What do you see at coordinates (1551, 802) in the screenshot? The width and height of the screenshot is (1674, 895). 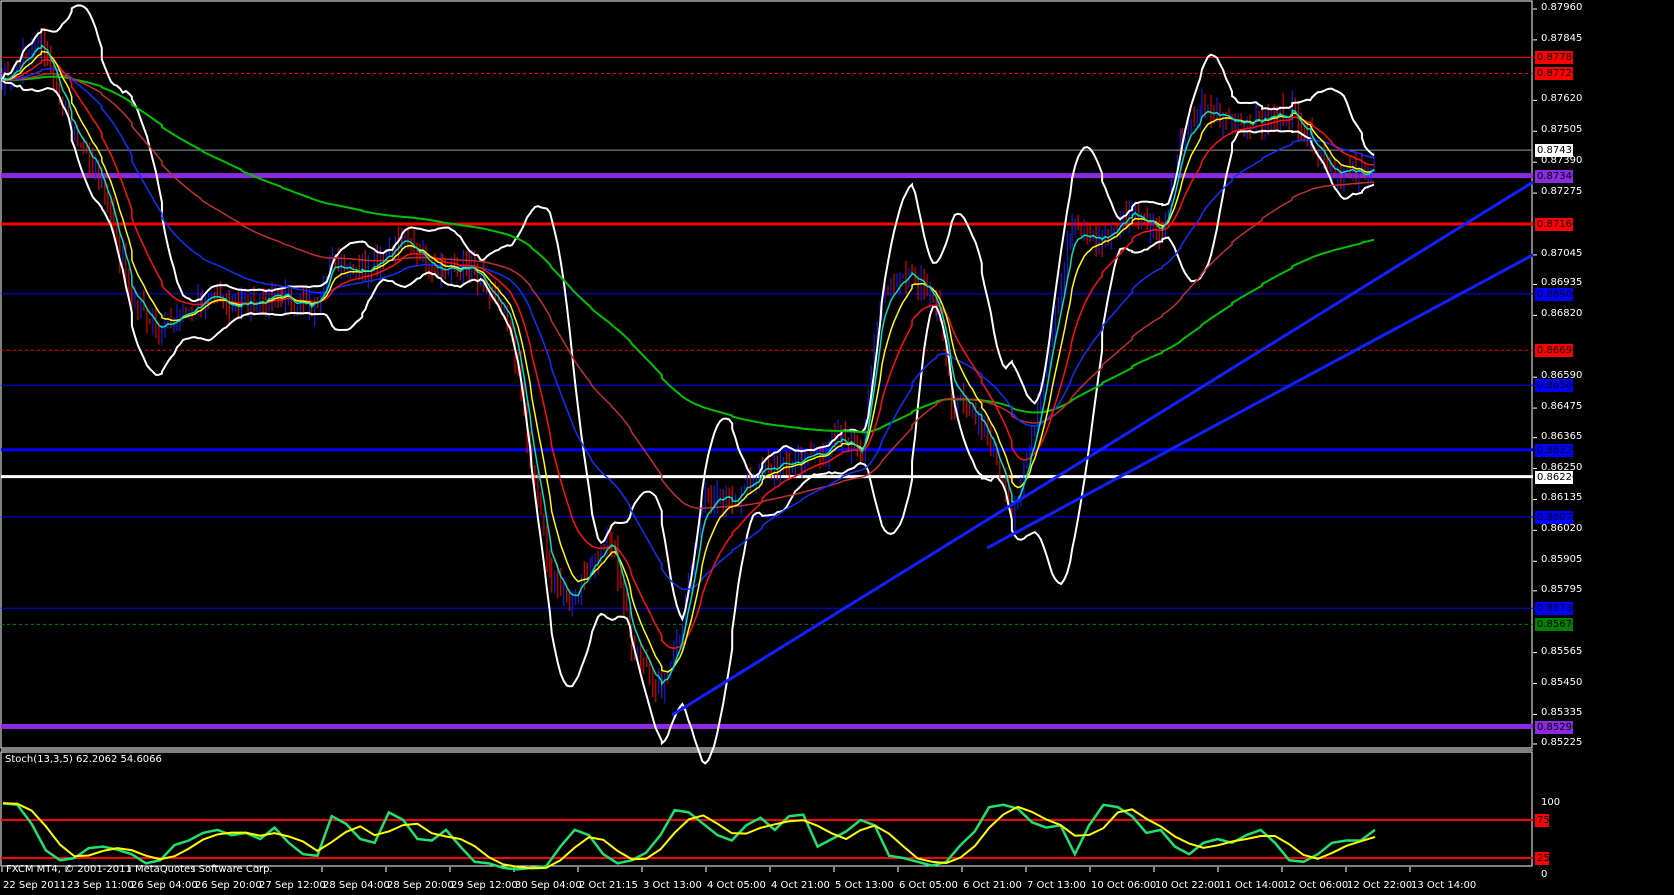 I see `stoch-scale-max: 100` at bounding box center [1551, 802].